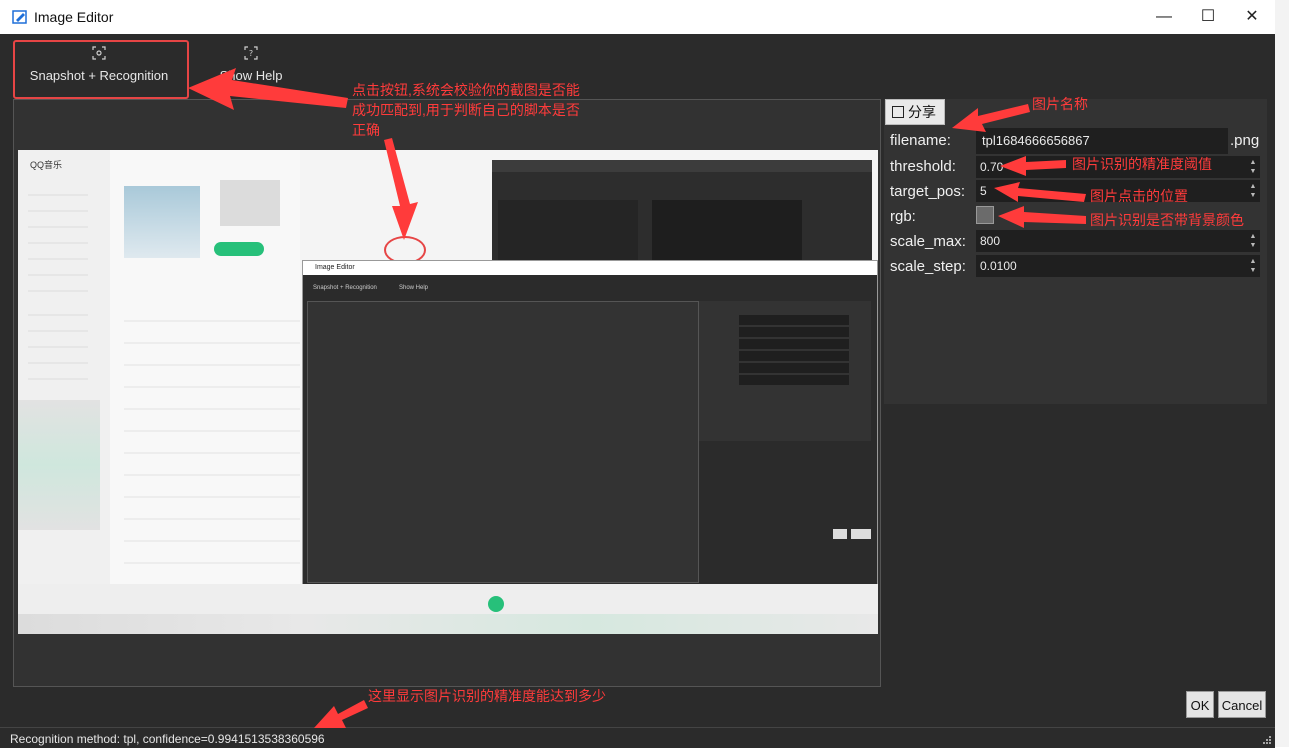 The image size is (1289, 748). I want to click on button-annotation: 点击按钮,系统会校验你的截图是否能 成功匹配到,用于判断自己的脚本是否 正确, so click(466, 110).